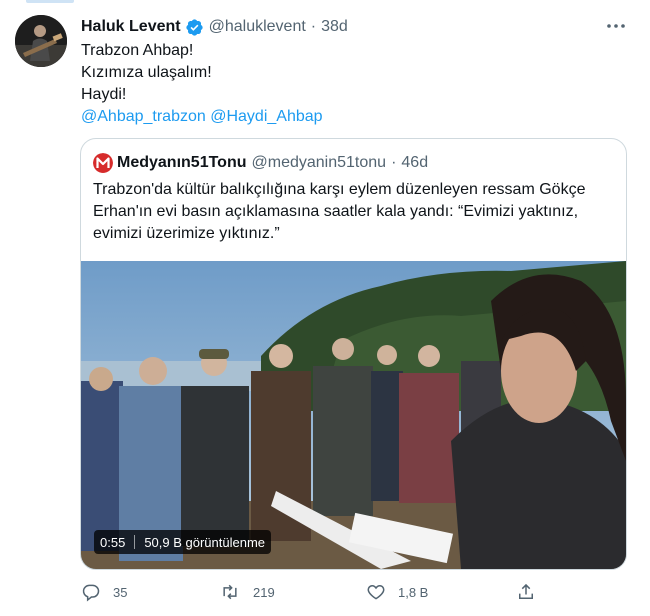 The width and height of the screenshot is (650, 616). I want to click on quoted-author-name: Medyanın51Tonu, so click(182, 162).